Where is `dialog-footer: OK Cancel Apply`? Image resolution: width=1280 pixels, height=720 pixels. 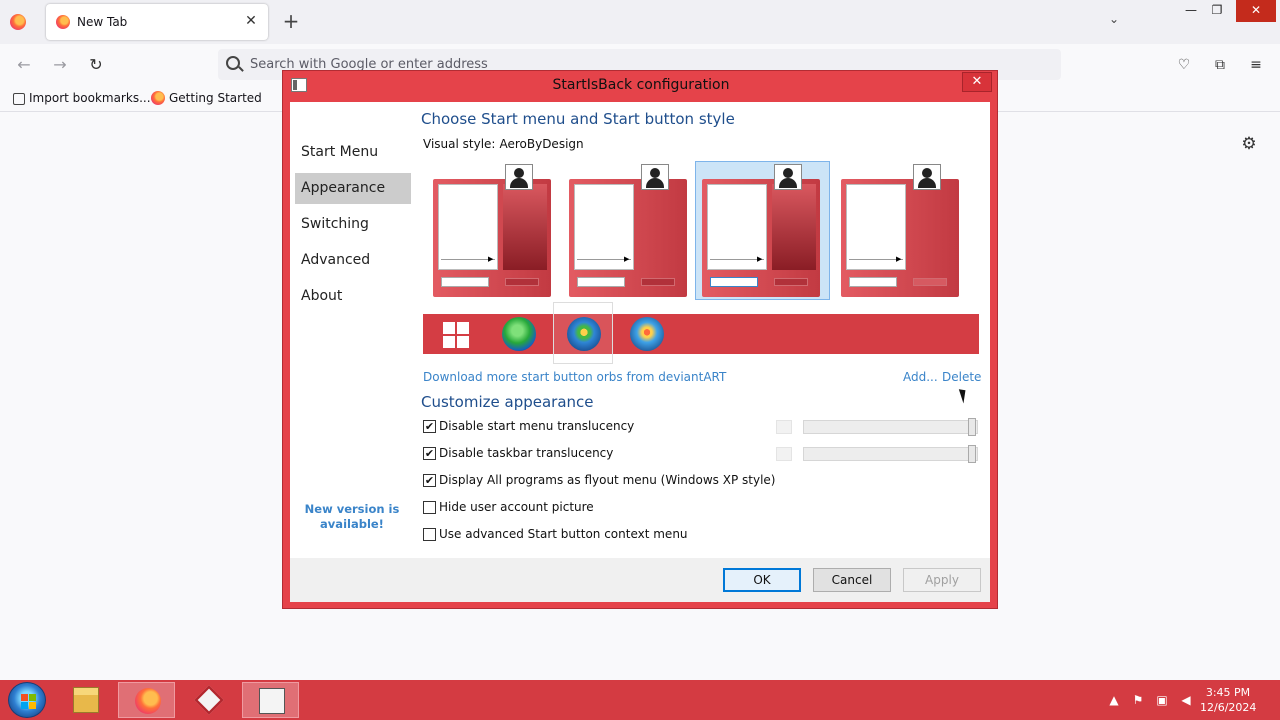 dialog-footer: OK Cancel Apply is located at coordinates (640, 580).